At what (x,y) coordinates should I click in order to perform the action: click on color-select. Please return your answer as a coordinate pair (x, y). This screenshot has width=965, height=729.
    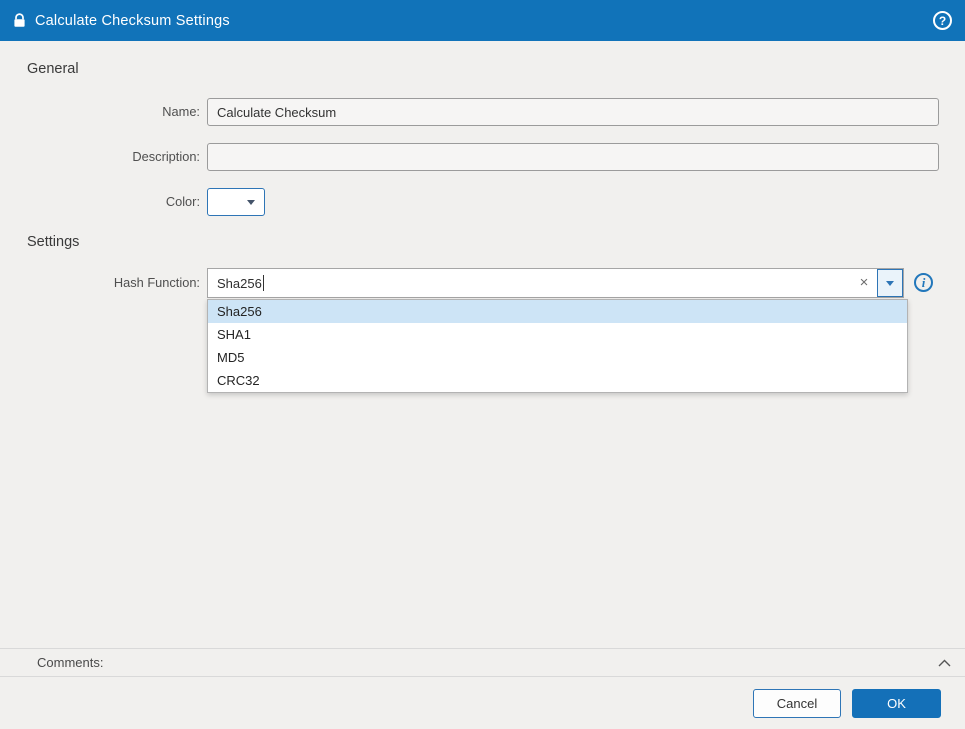
    Looking at the image, I should click on (236, 202).